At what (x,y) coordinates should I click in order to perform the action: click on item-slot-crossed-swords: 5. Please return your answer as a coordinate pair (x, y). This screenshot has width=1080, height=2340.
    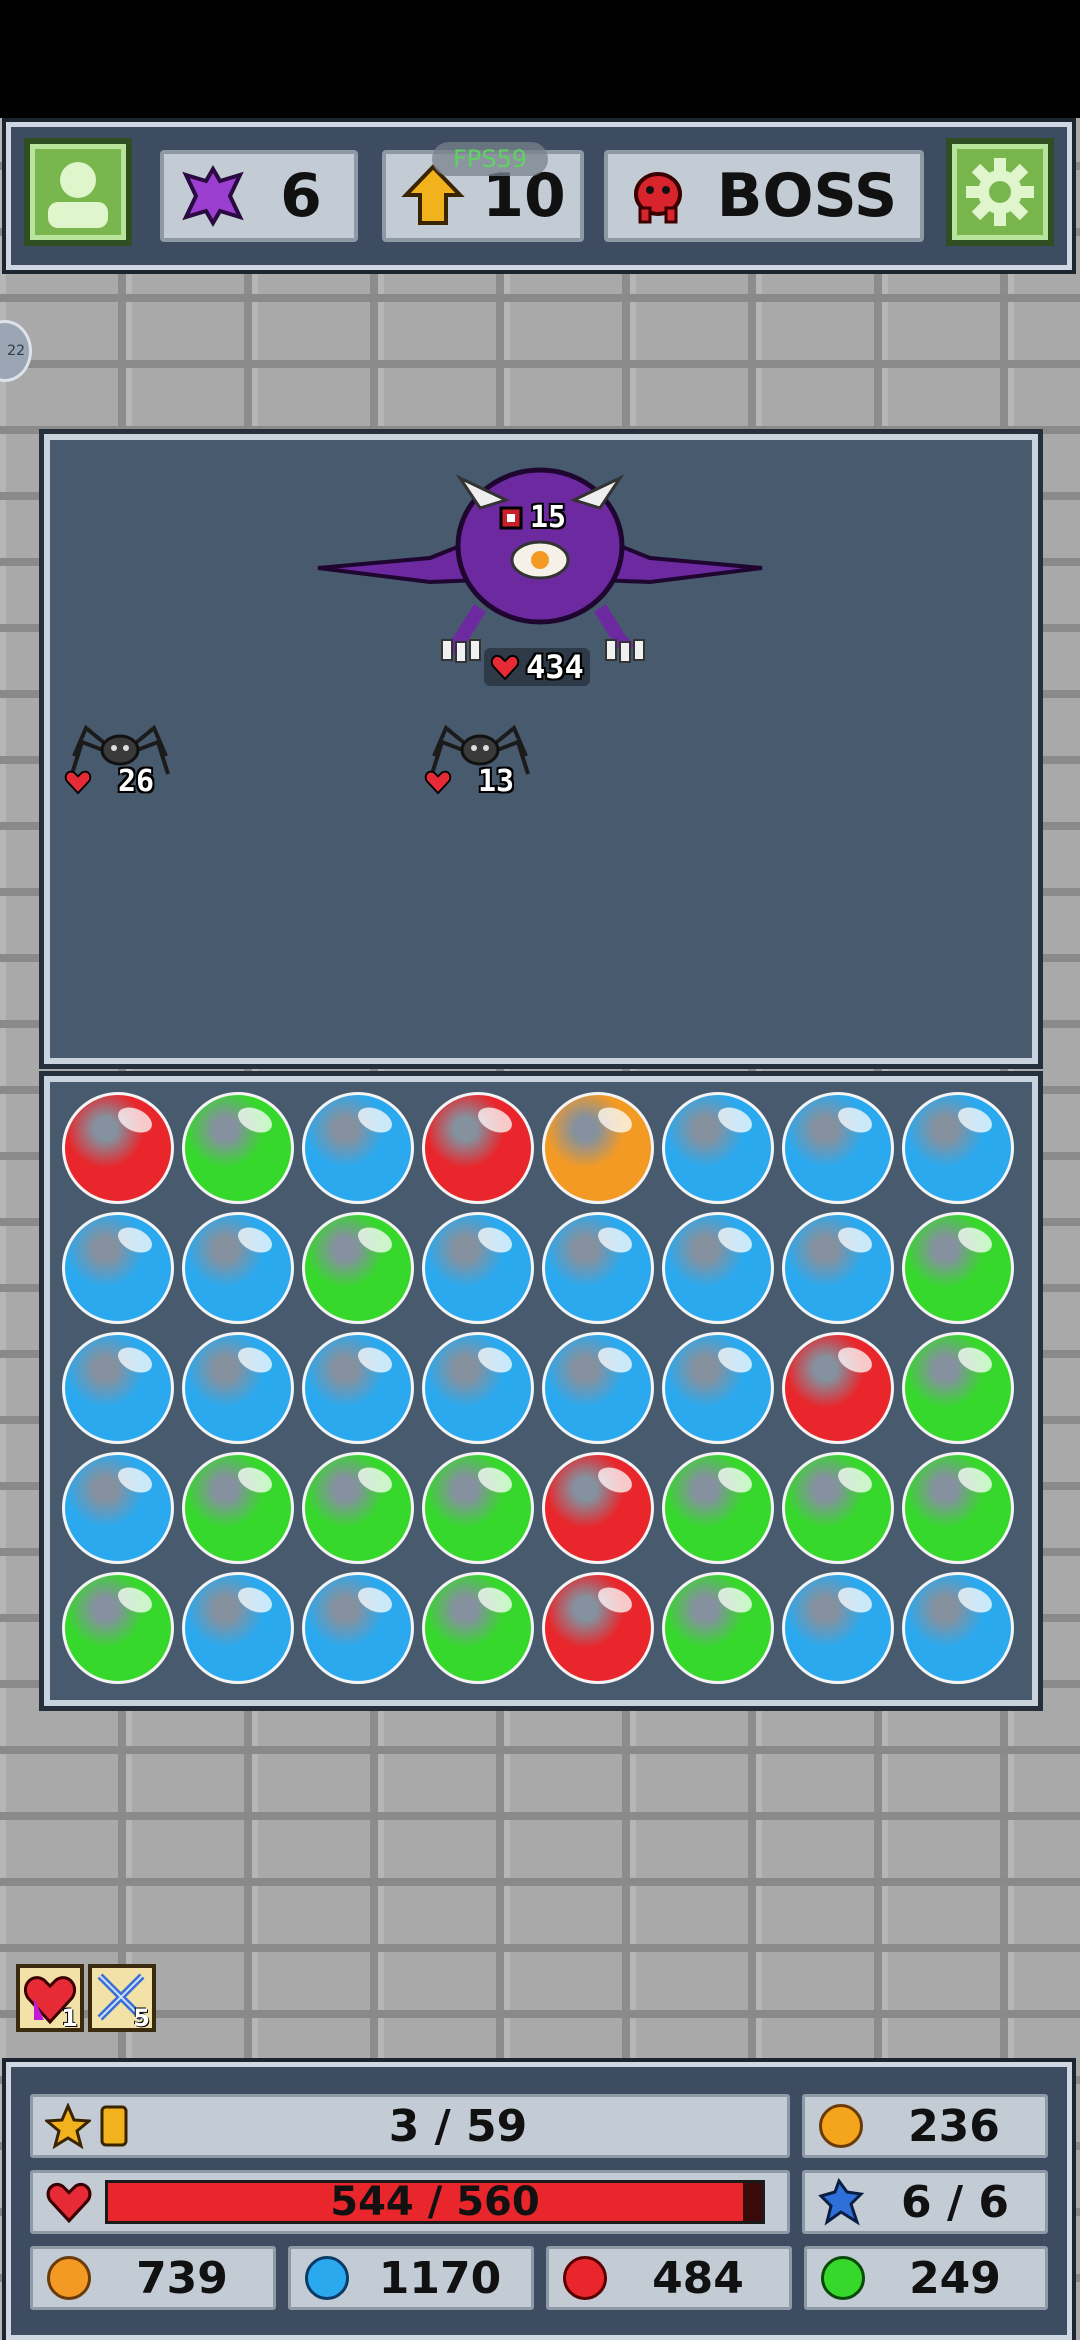
    Looking at the image, I should click on (122, 1998).